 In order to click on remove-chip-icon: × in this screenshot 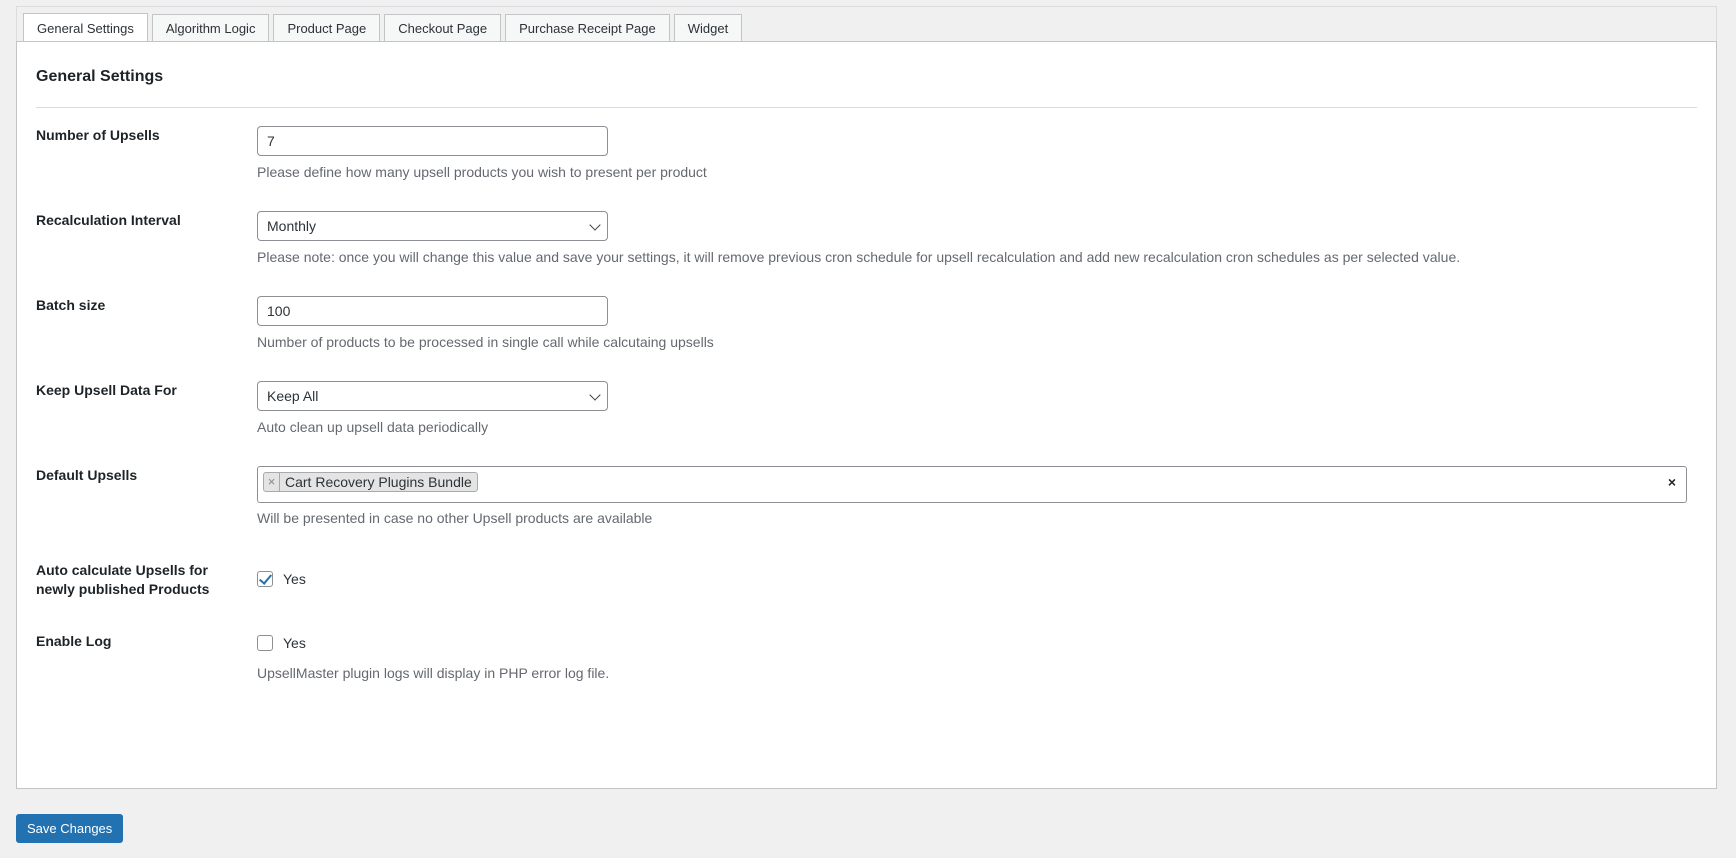, I will do `click(272, 482)`.